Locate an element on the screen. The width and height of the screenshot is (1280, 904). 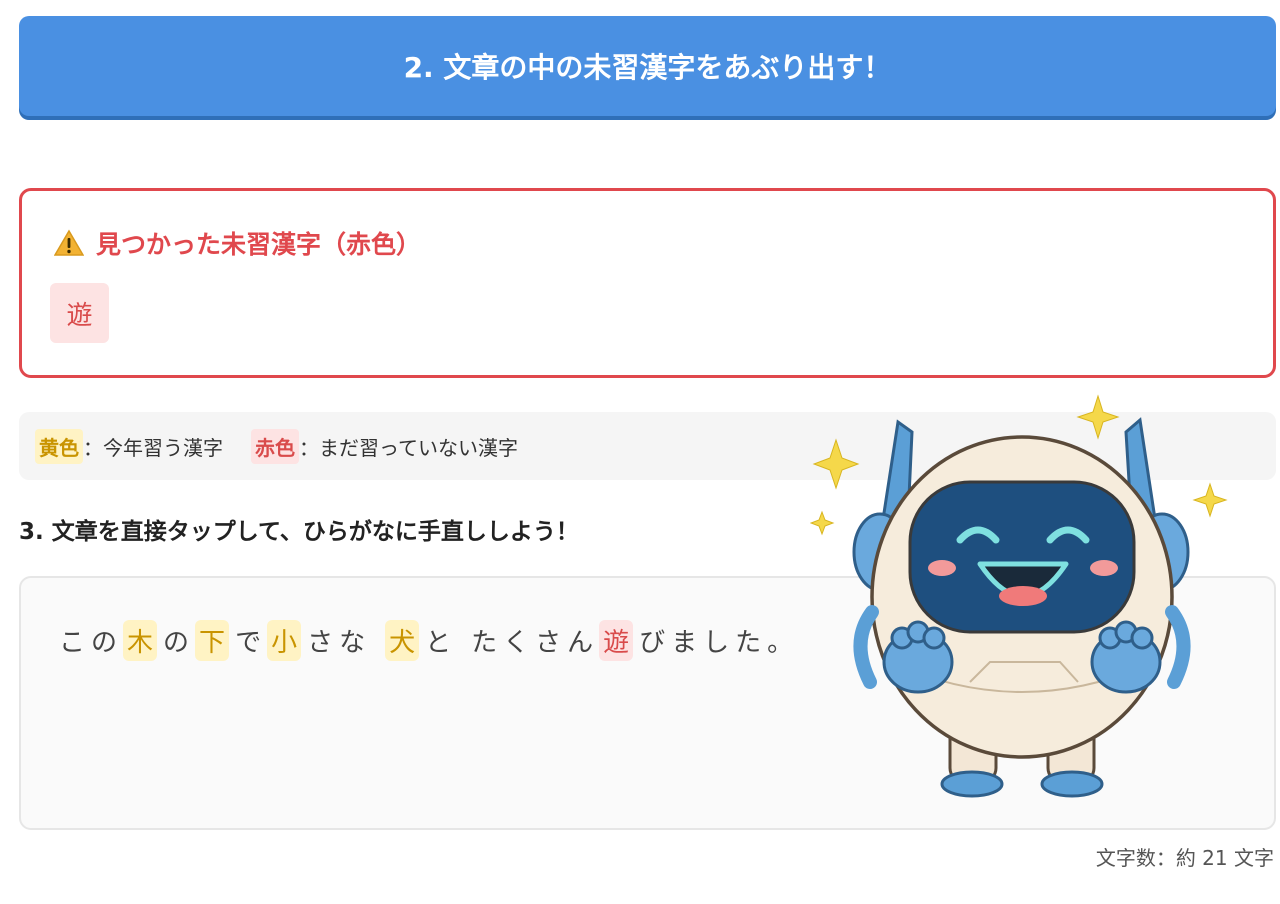
reveal-unlearned-kanji-button: 2. 文章の中の未習漢字をあぶり出す！ is located at coordinates (647, 66).